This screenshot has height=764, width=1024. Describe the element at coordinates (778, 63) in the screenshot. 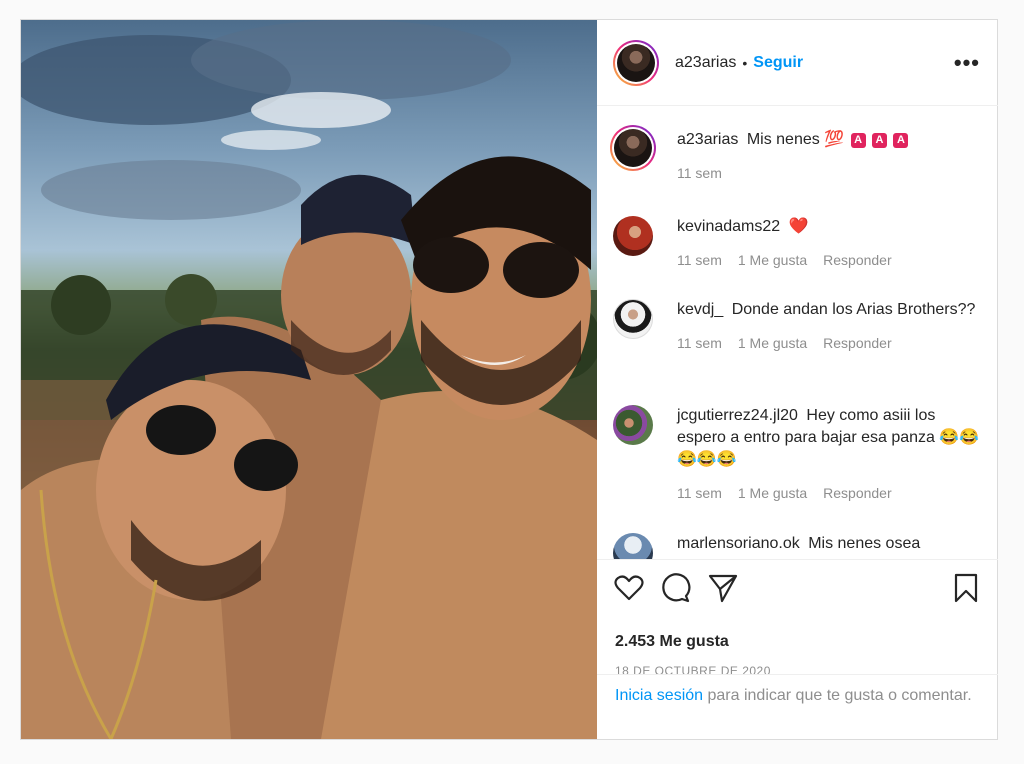

I see `follow-button: Seguir` at that location.